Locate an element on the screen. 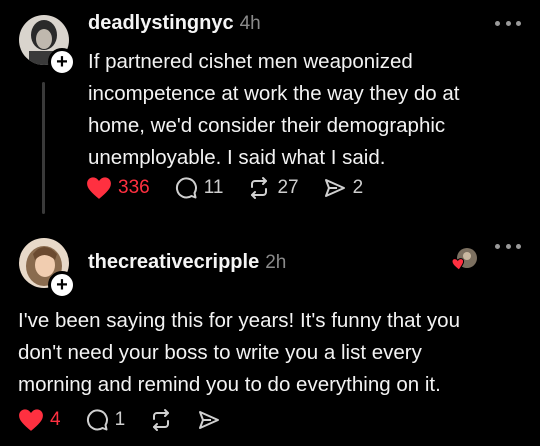  liked-by-avatar is located at coordinates (464, 260).